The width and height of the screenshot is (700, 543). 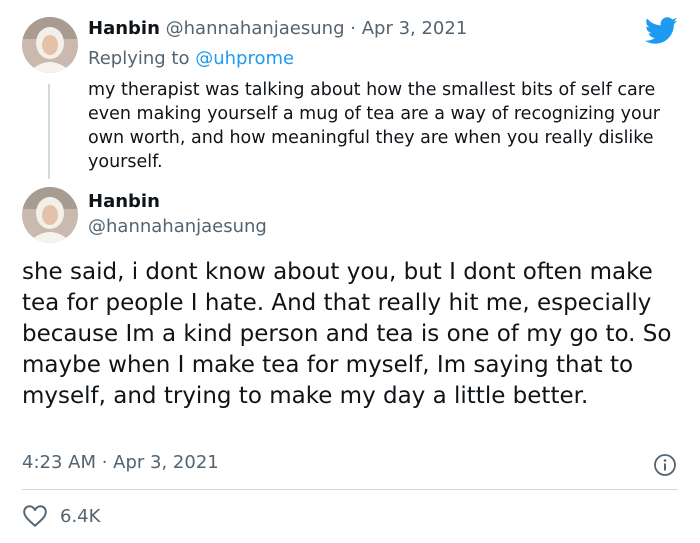 I want to click on main-author-handle: @hannahanjaesung, so click(x=177, y=226).